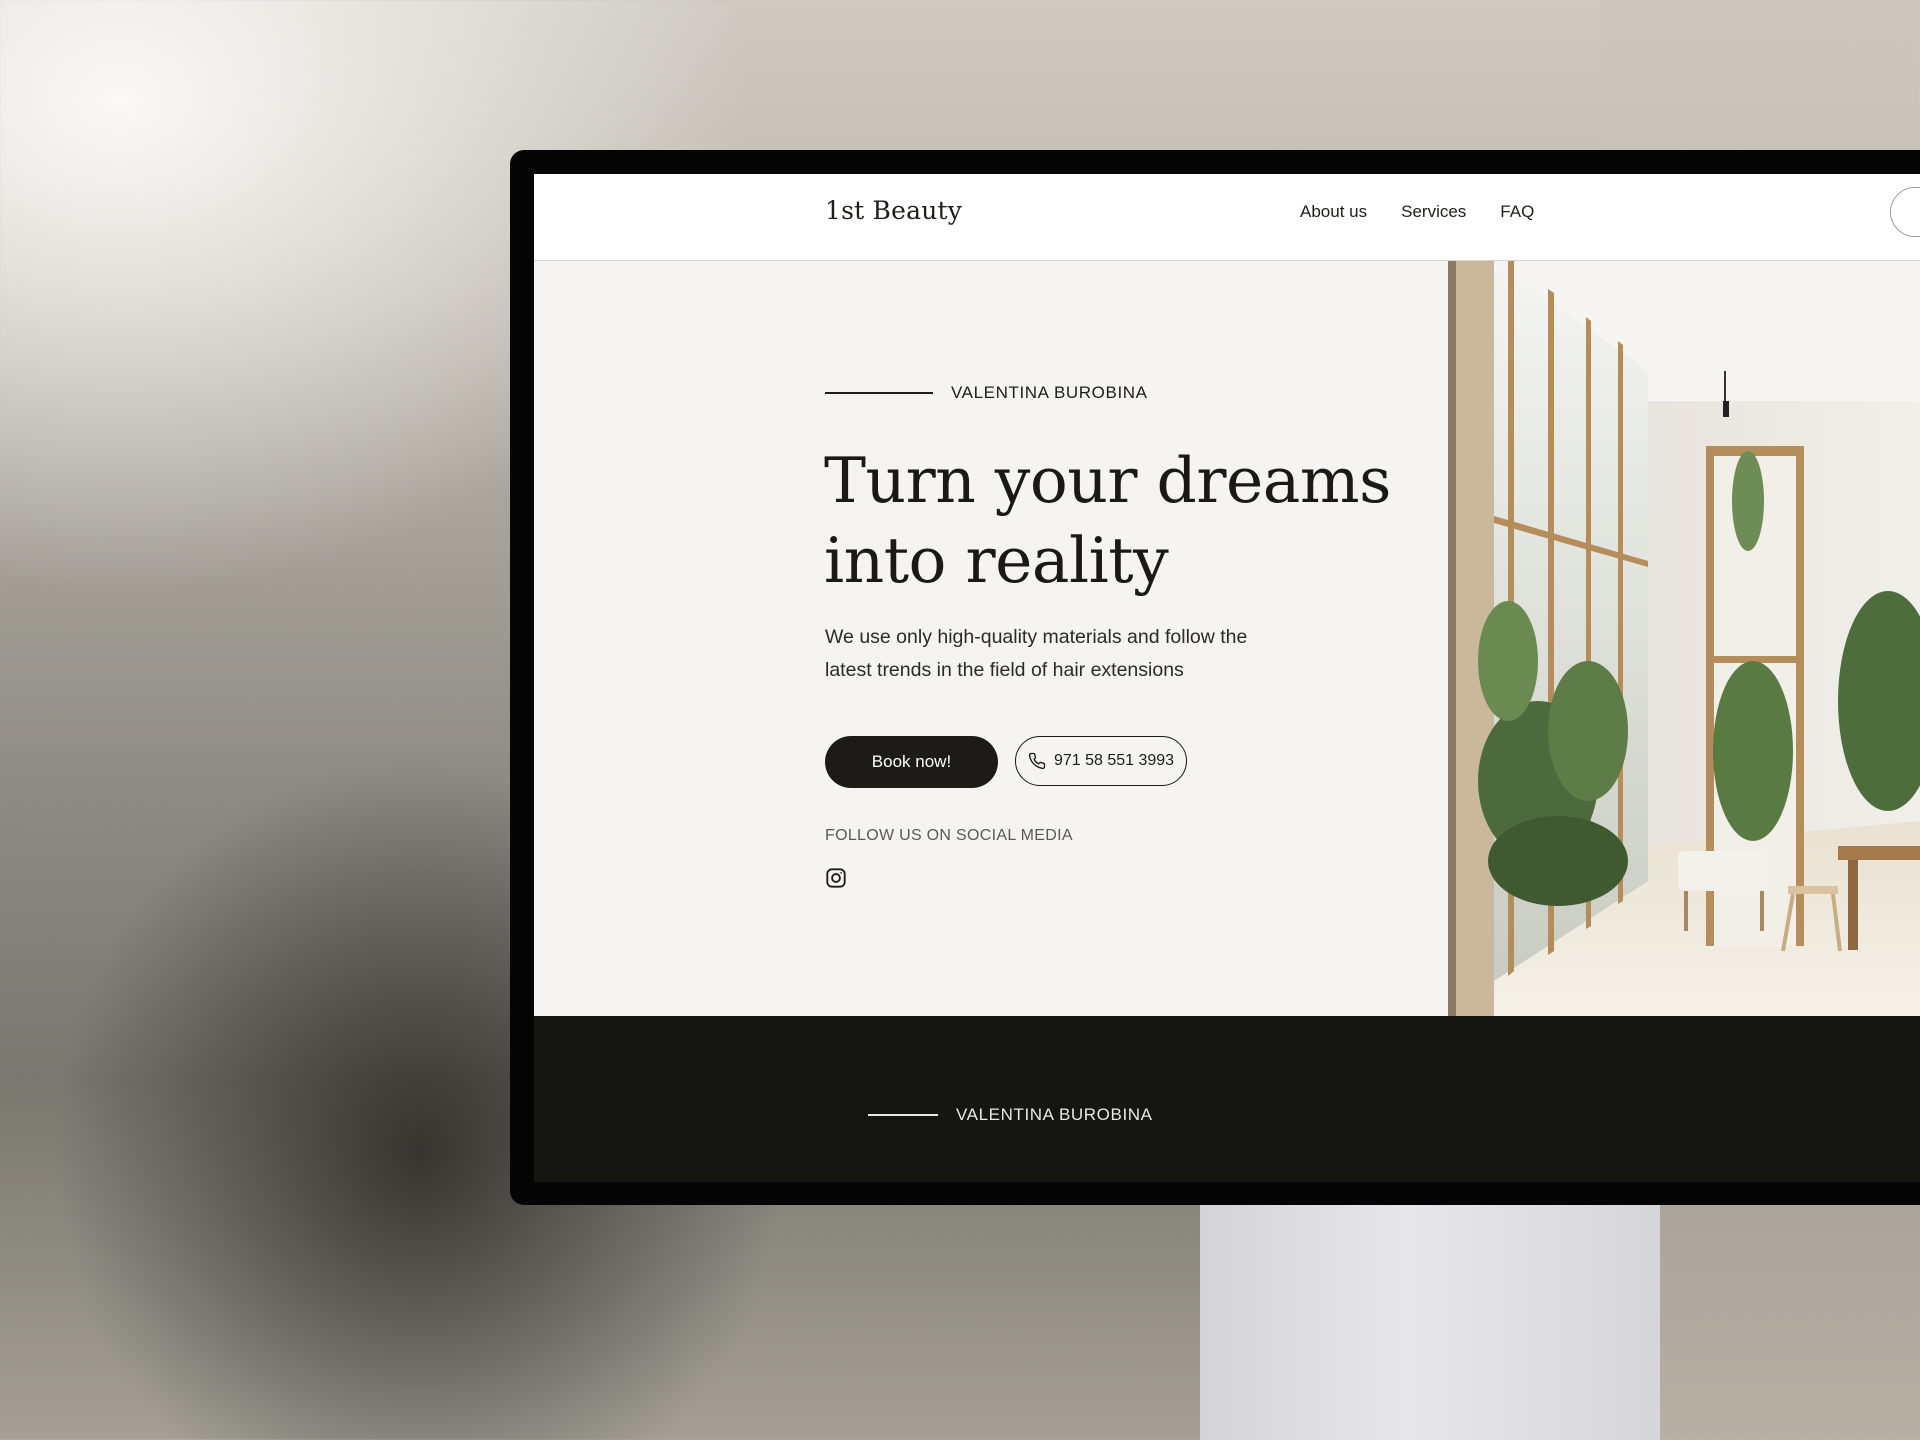 This screenshot has height=1440, width=1920. I want to click on phone-icon, so click(1037, 761).